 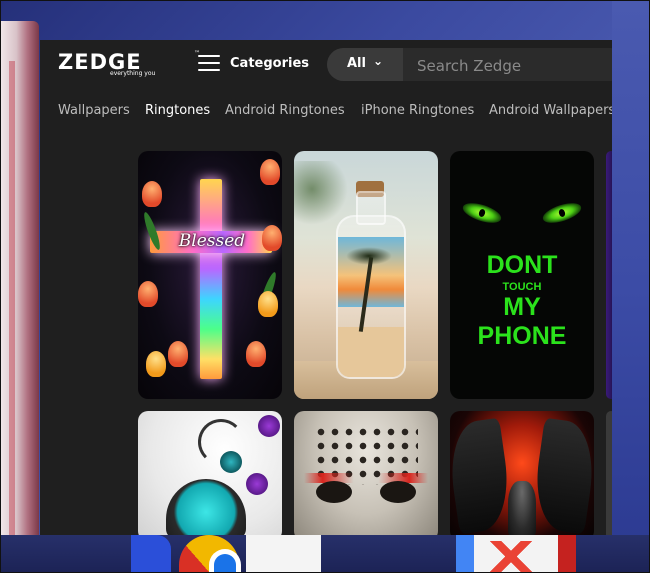 What do you see at coordinates (231, 462) in the screenshot?
I see `teal-rose` at bounding box center [231, 462].